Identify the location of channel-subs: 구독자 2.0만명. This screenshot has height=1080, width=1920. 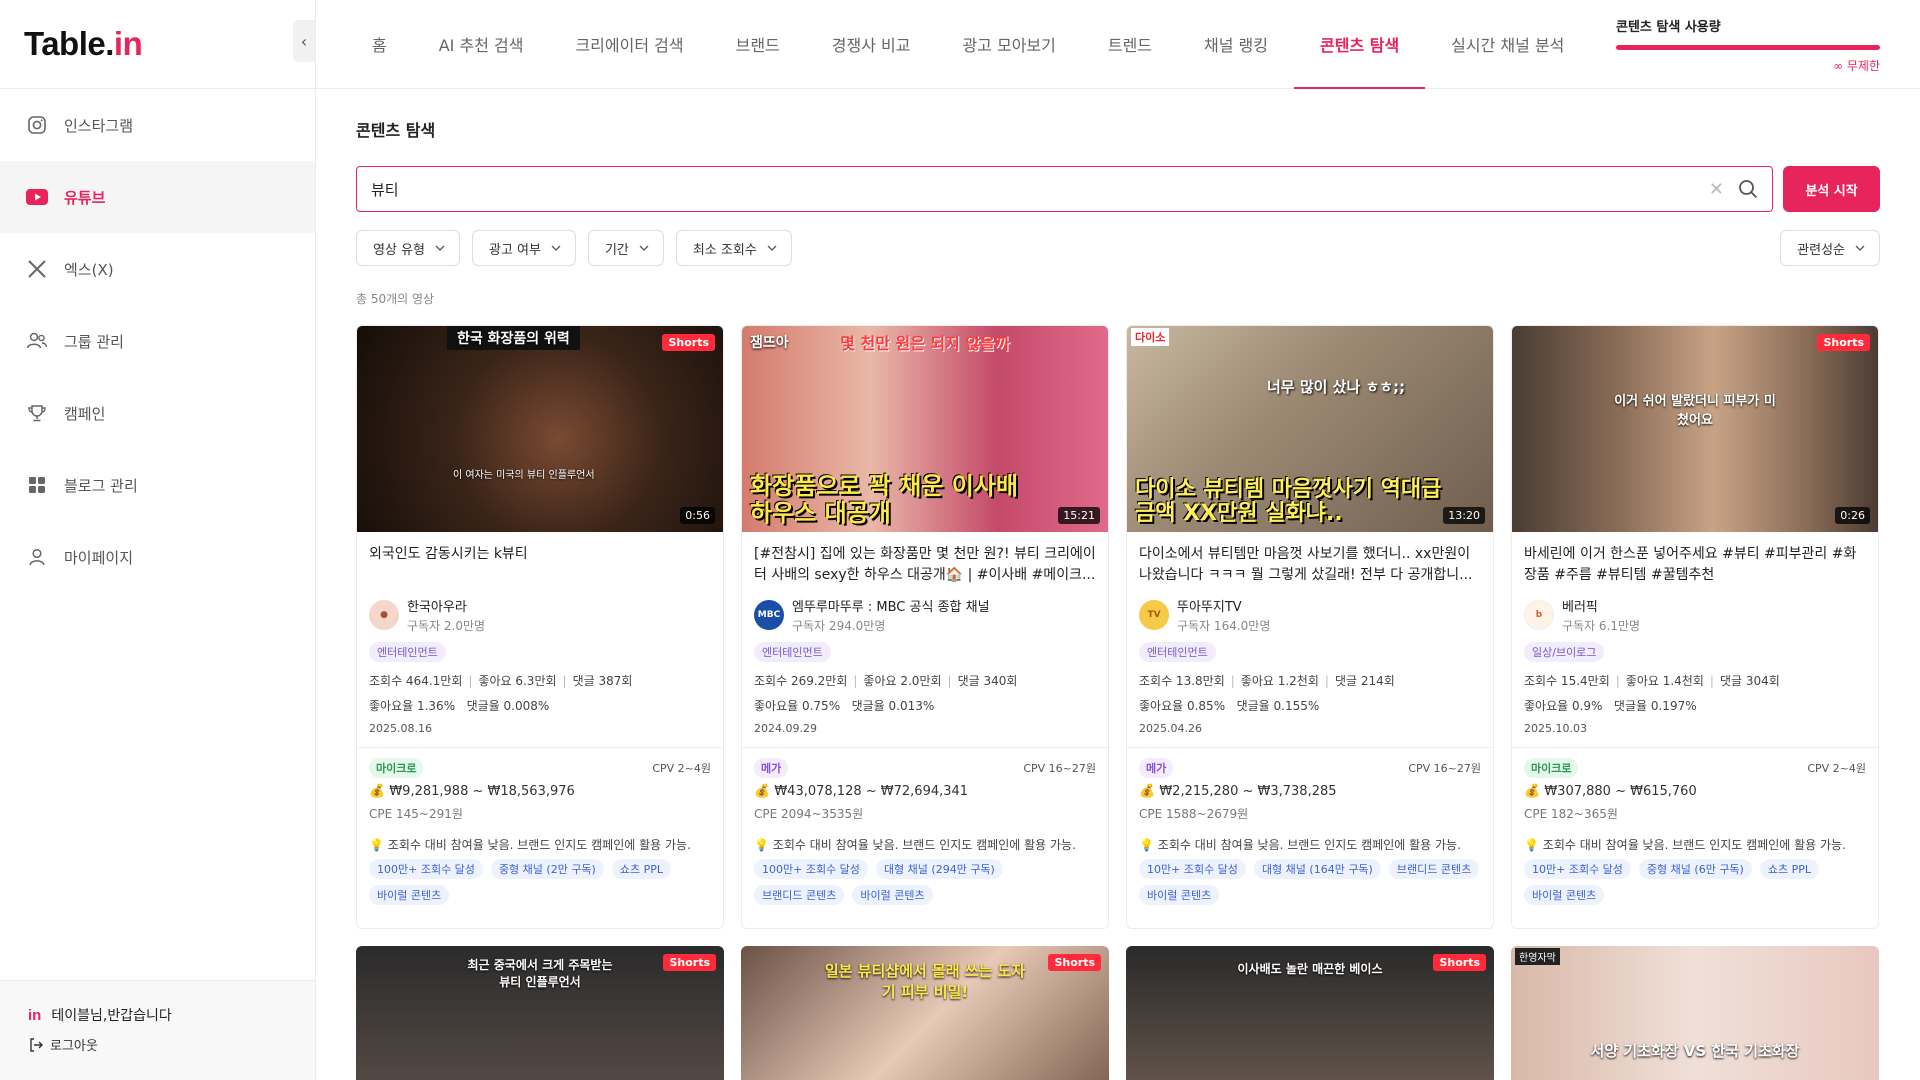
(446, 626).